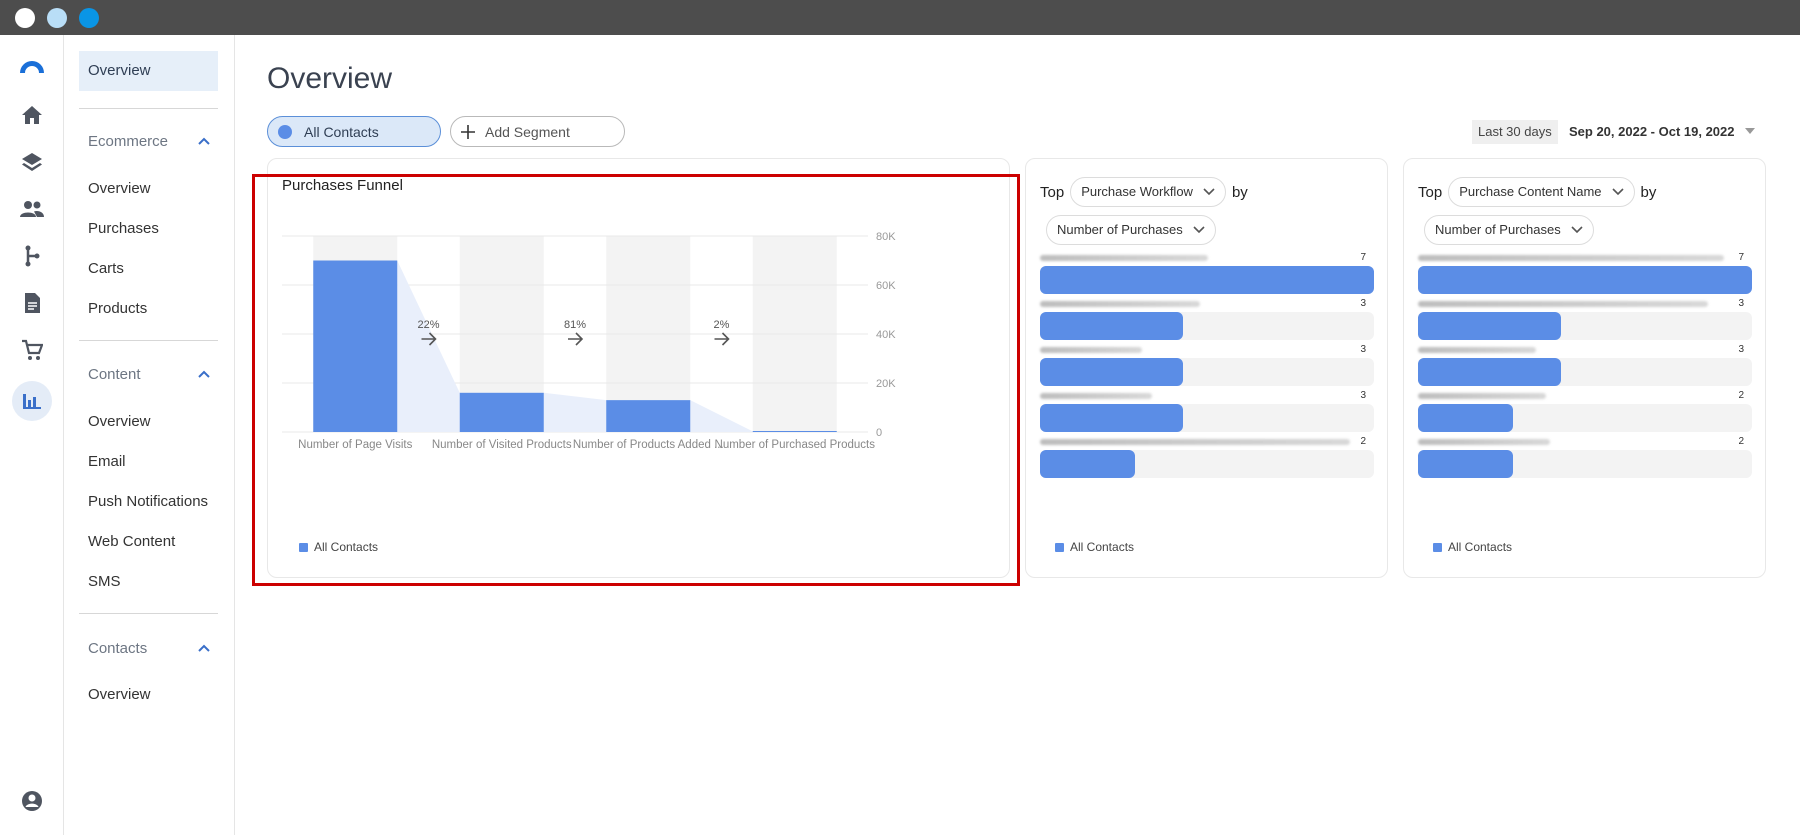 The width and height of the screenshot is (1800, 835). What do you see at coordinates (1530, 191) in the screenshot?
I see `dimension-value: Purchase Content Name` at bounding box center [1530, 191].